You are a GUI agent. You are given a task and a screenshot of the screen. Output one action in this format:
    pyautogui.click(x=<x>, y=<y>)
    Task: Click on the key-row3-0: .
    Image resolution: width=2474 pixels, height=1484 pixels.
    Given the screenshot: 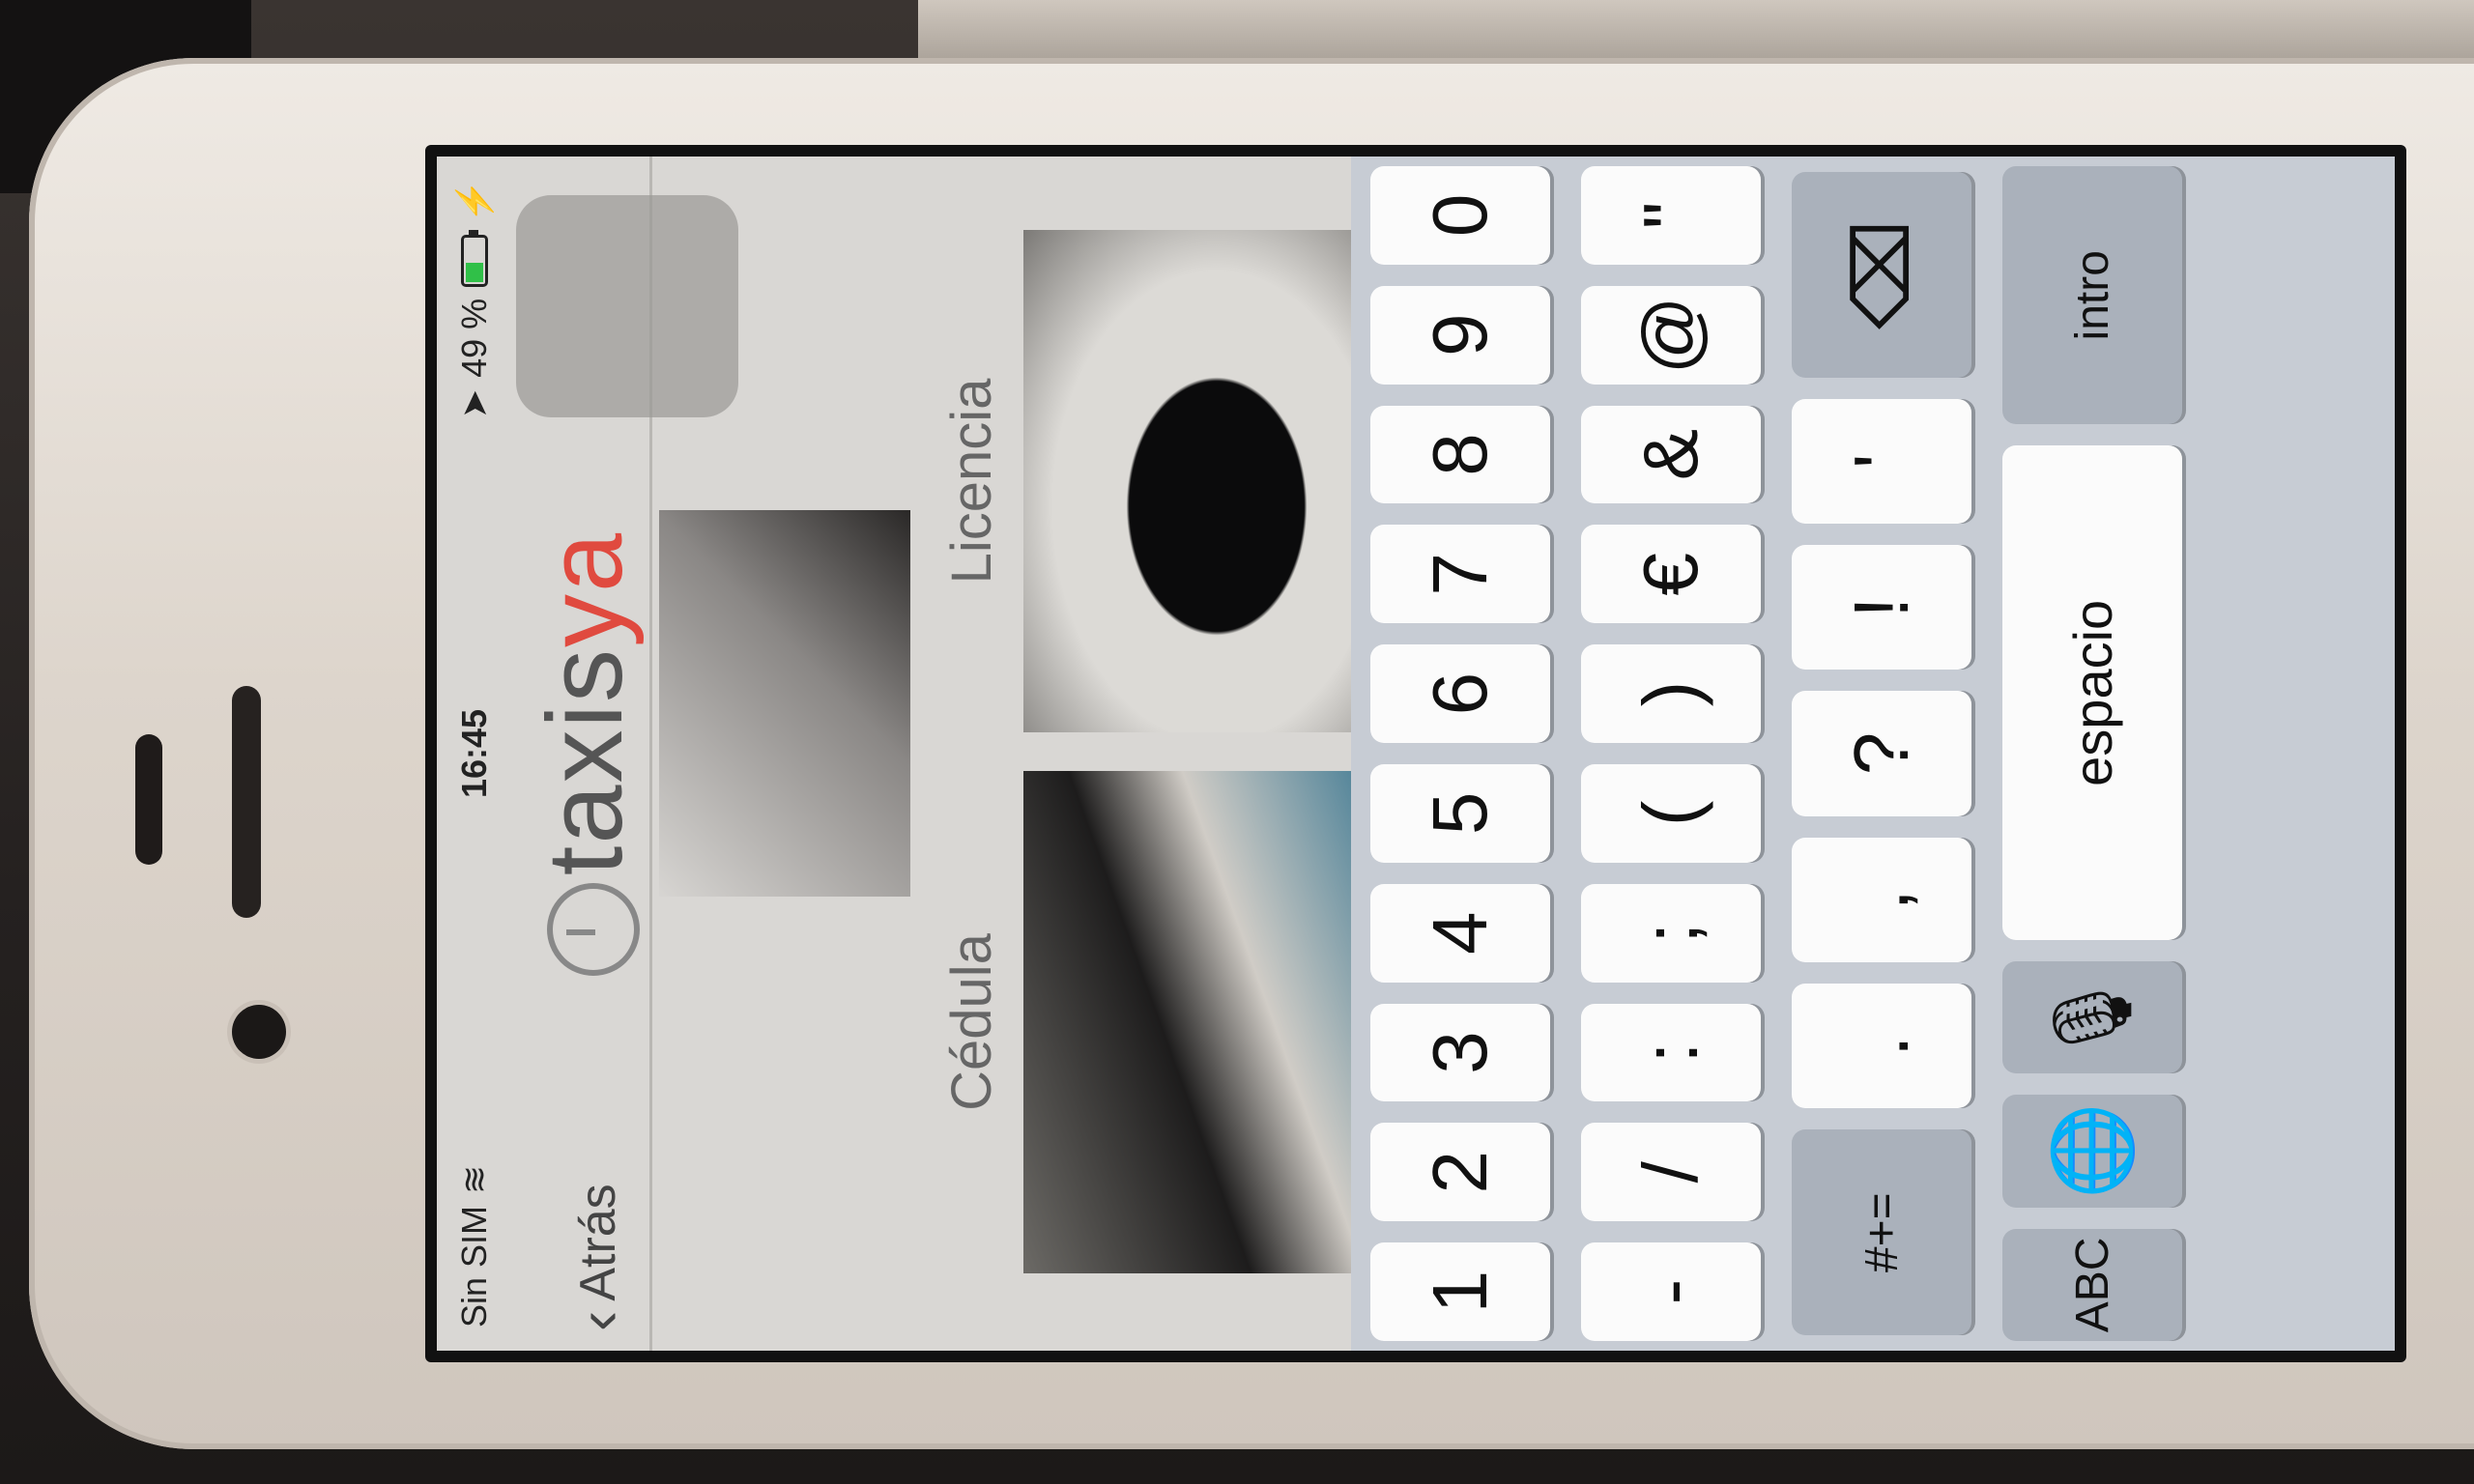 What is the action you would take?
    pyautogui.click(x=1881, y=1047)
    